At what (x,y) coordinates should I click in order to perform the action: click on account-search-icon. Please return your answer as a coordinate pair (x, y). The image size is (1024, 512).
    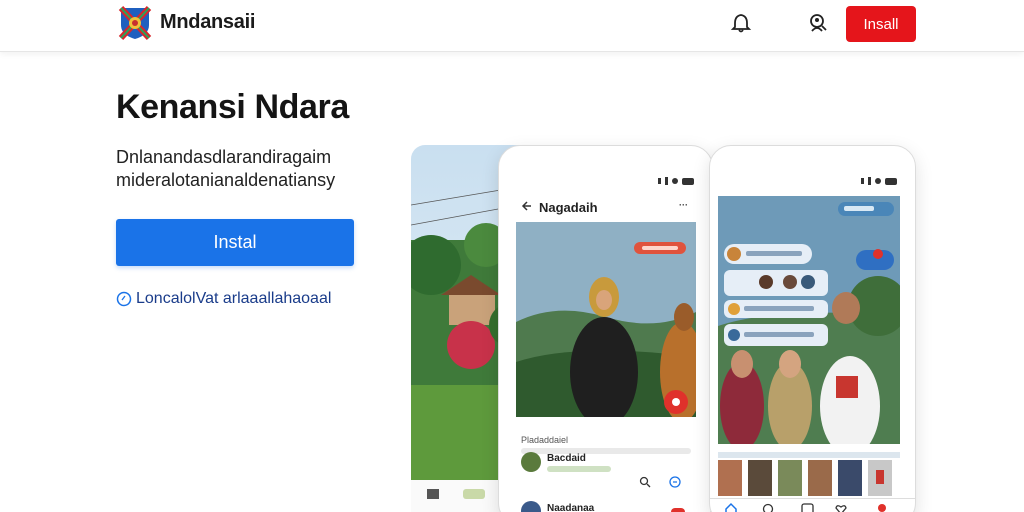
    Looking at the image, I should click on (817, 23).